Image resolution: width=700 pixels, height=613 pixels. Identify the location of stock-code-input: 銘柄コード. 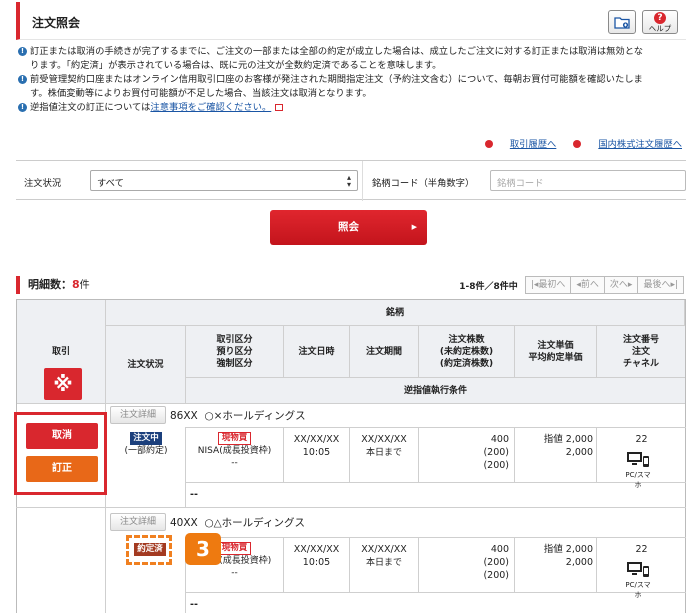
(588, 180).